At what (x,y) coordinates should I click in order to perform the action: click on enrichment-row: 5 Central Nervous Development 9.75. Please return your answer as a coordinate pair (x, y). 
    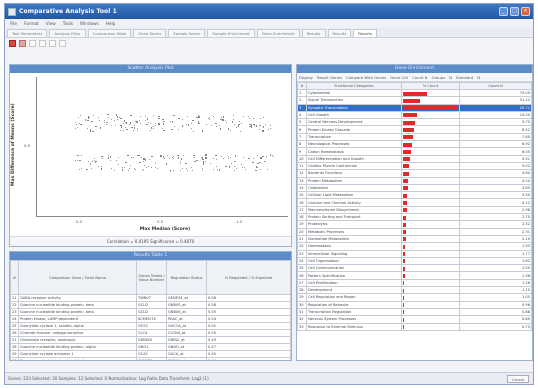
    Looking at the image, I should click on (414, 122).